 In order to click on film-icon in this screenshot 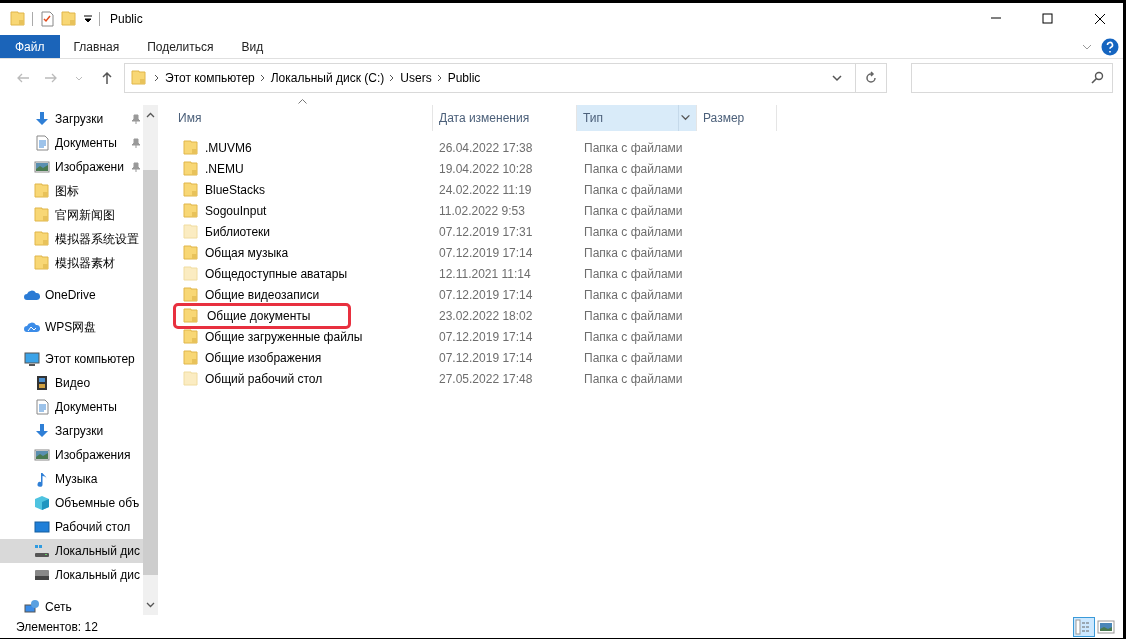, I will do `click(42, 383)`.